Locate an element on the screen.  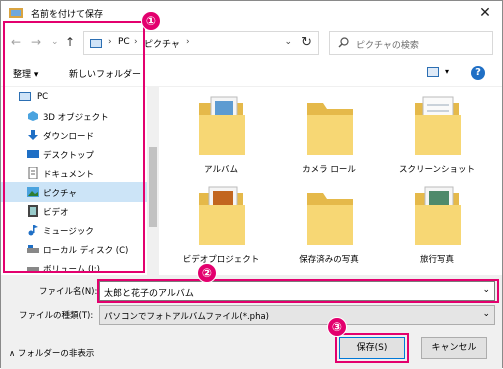
folder-video-project: ビデオプロジェクト is located at coordinates (221, 228).